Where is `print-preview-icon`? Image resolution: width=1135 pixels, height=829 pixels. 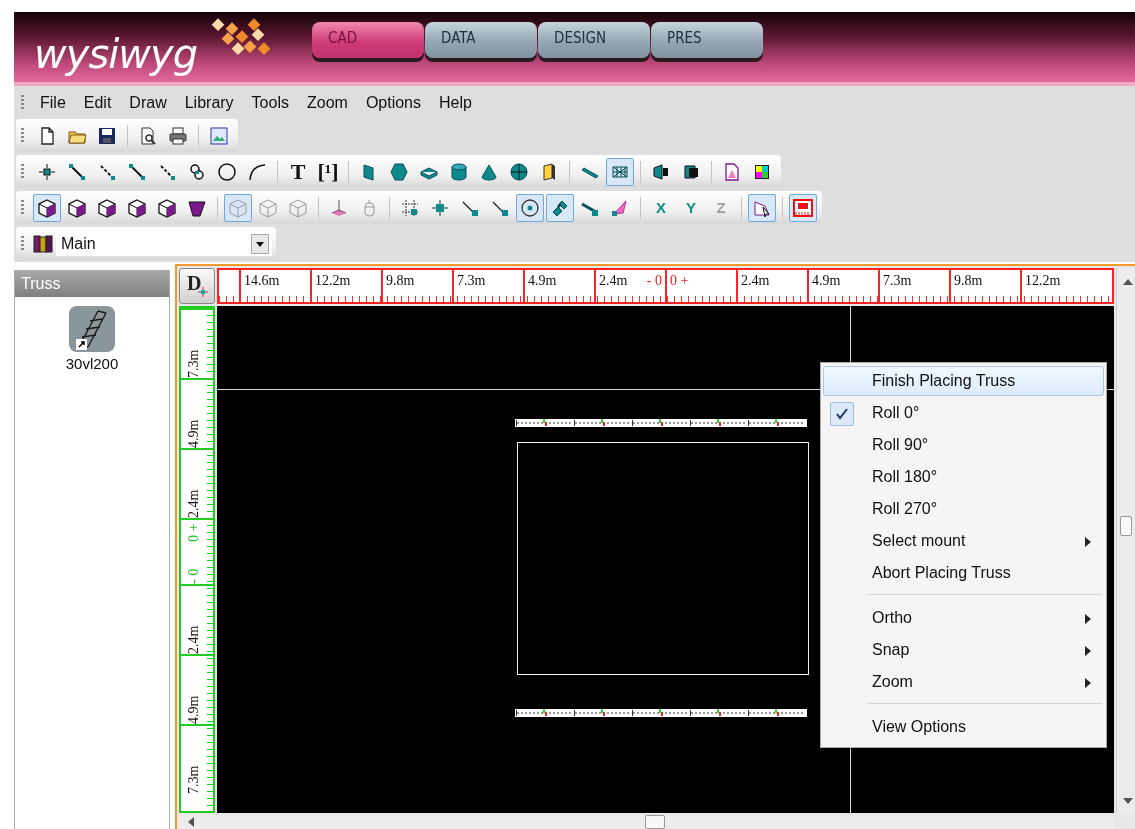 print-preview-icon is located at coordinates (148, 135).